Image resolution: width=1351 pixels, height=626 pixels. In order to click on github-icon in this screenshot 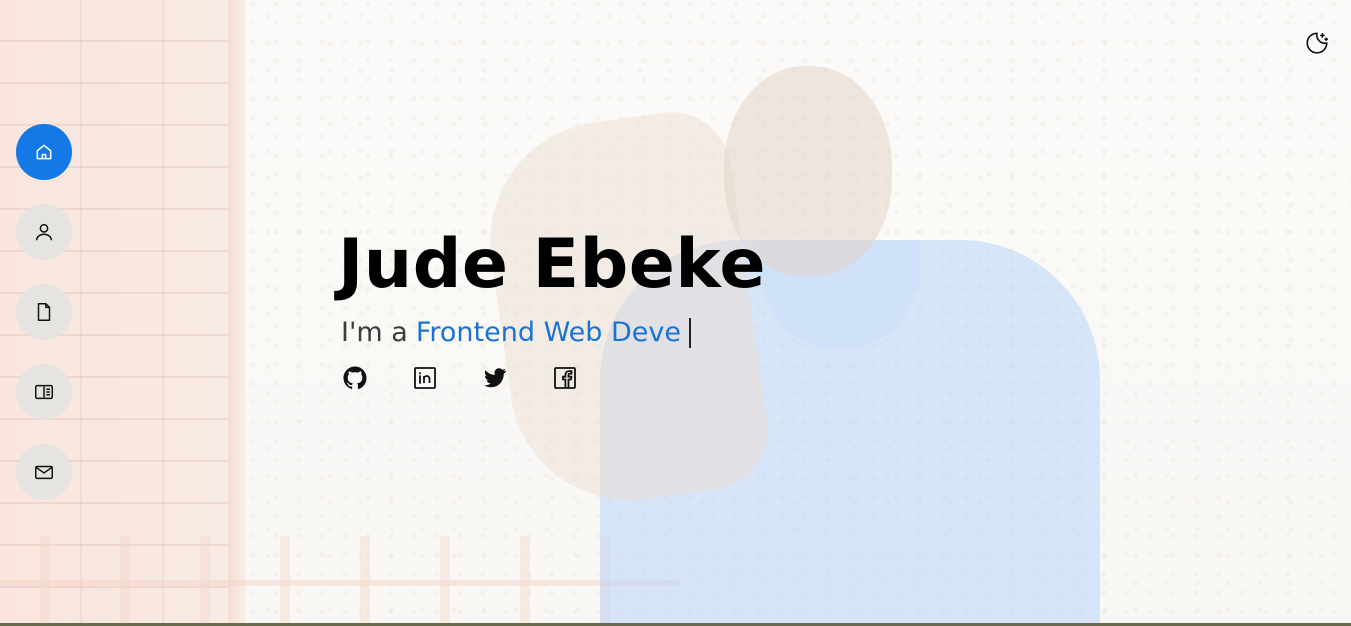, I will do `click(355, 378)`.